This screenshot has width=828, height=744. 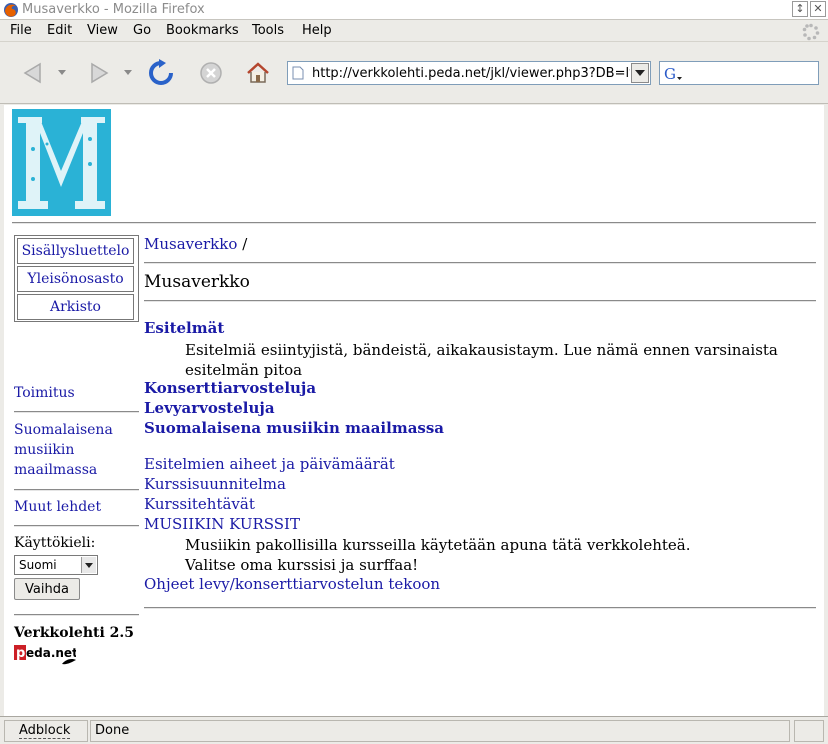 I want to click on description-line: esitelmän pitoa, so click(x=244, y=370).